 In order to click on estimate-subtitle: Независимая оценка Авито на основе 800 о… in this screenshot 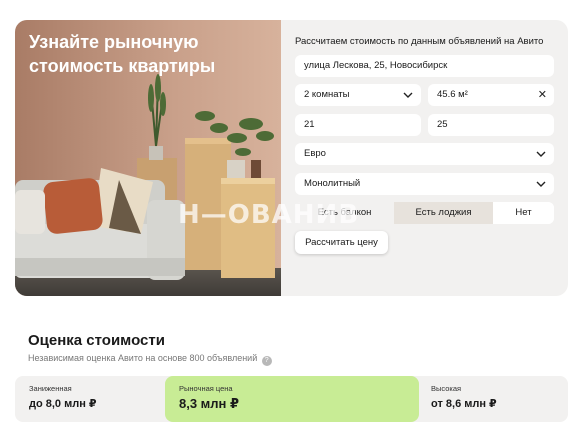, I will do `click(150, 359)`.